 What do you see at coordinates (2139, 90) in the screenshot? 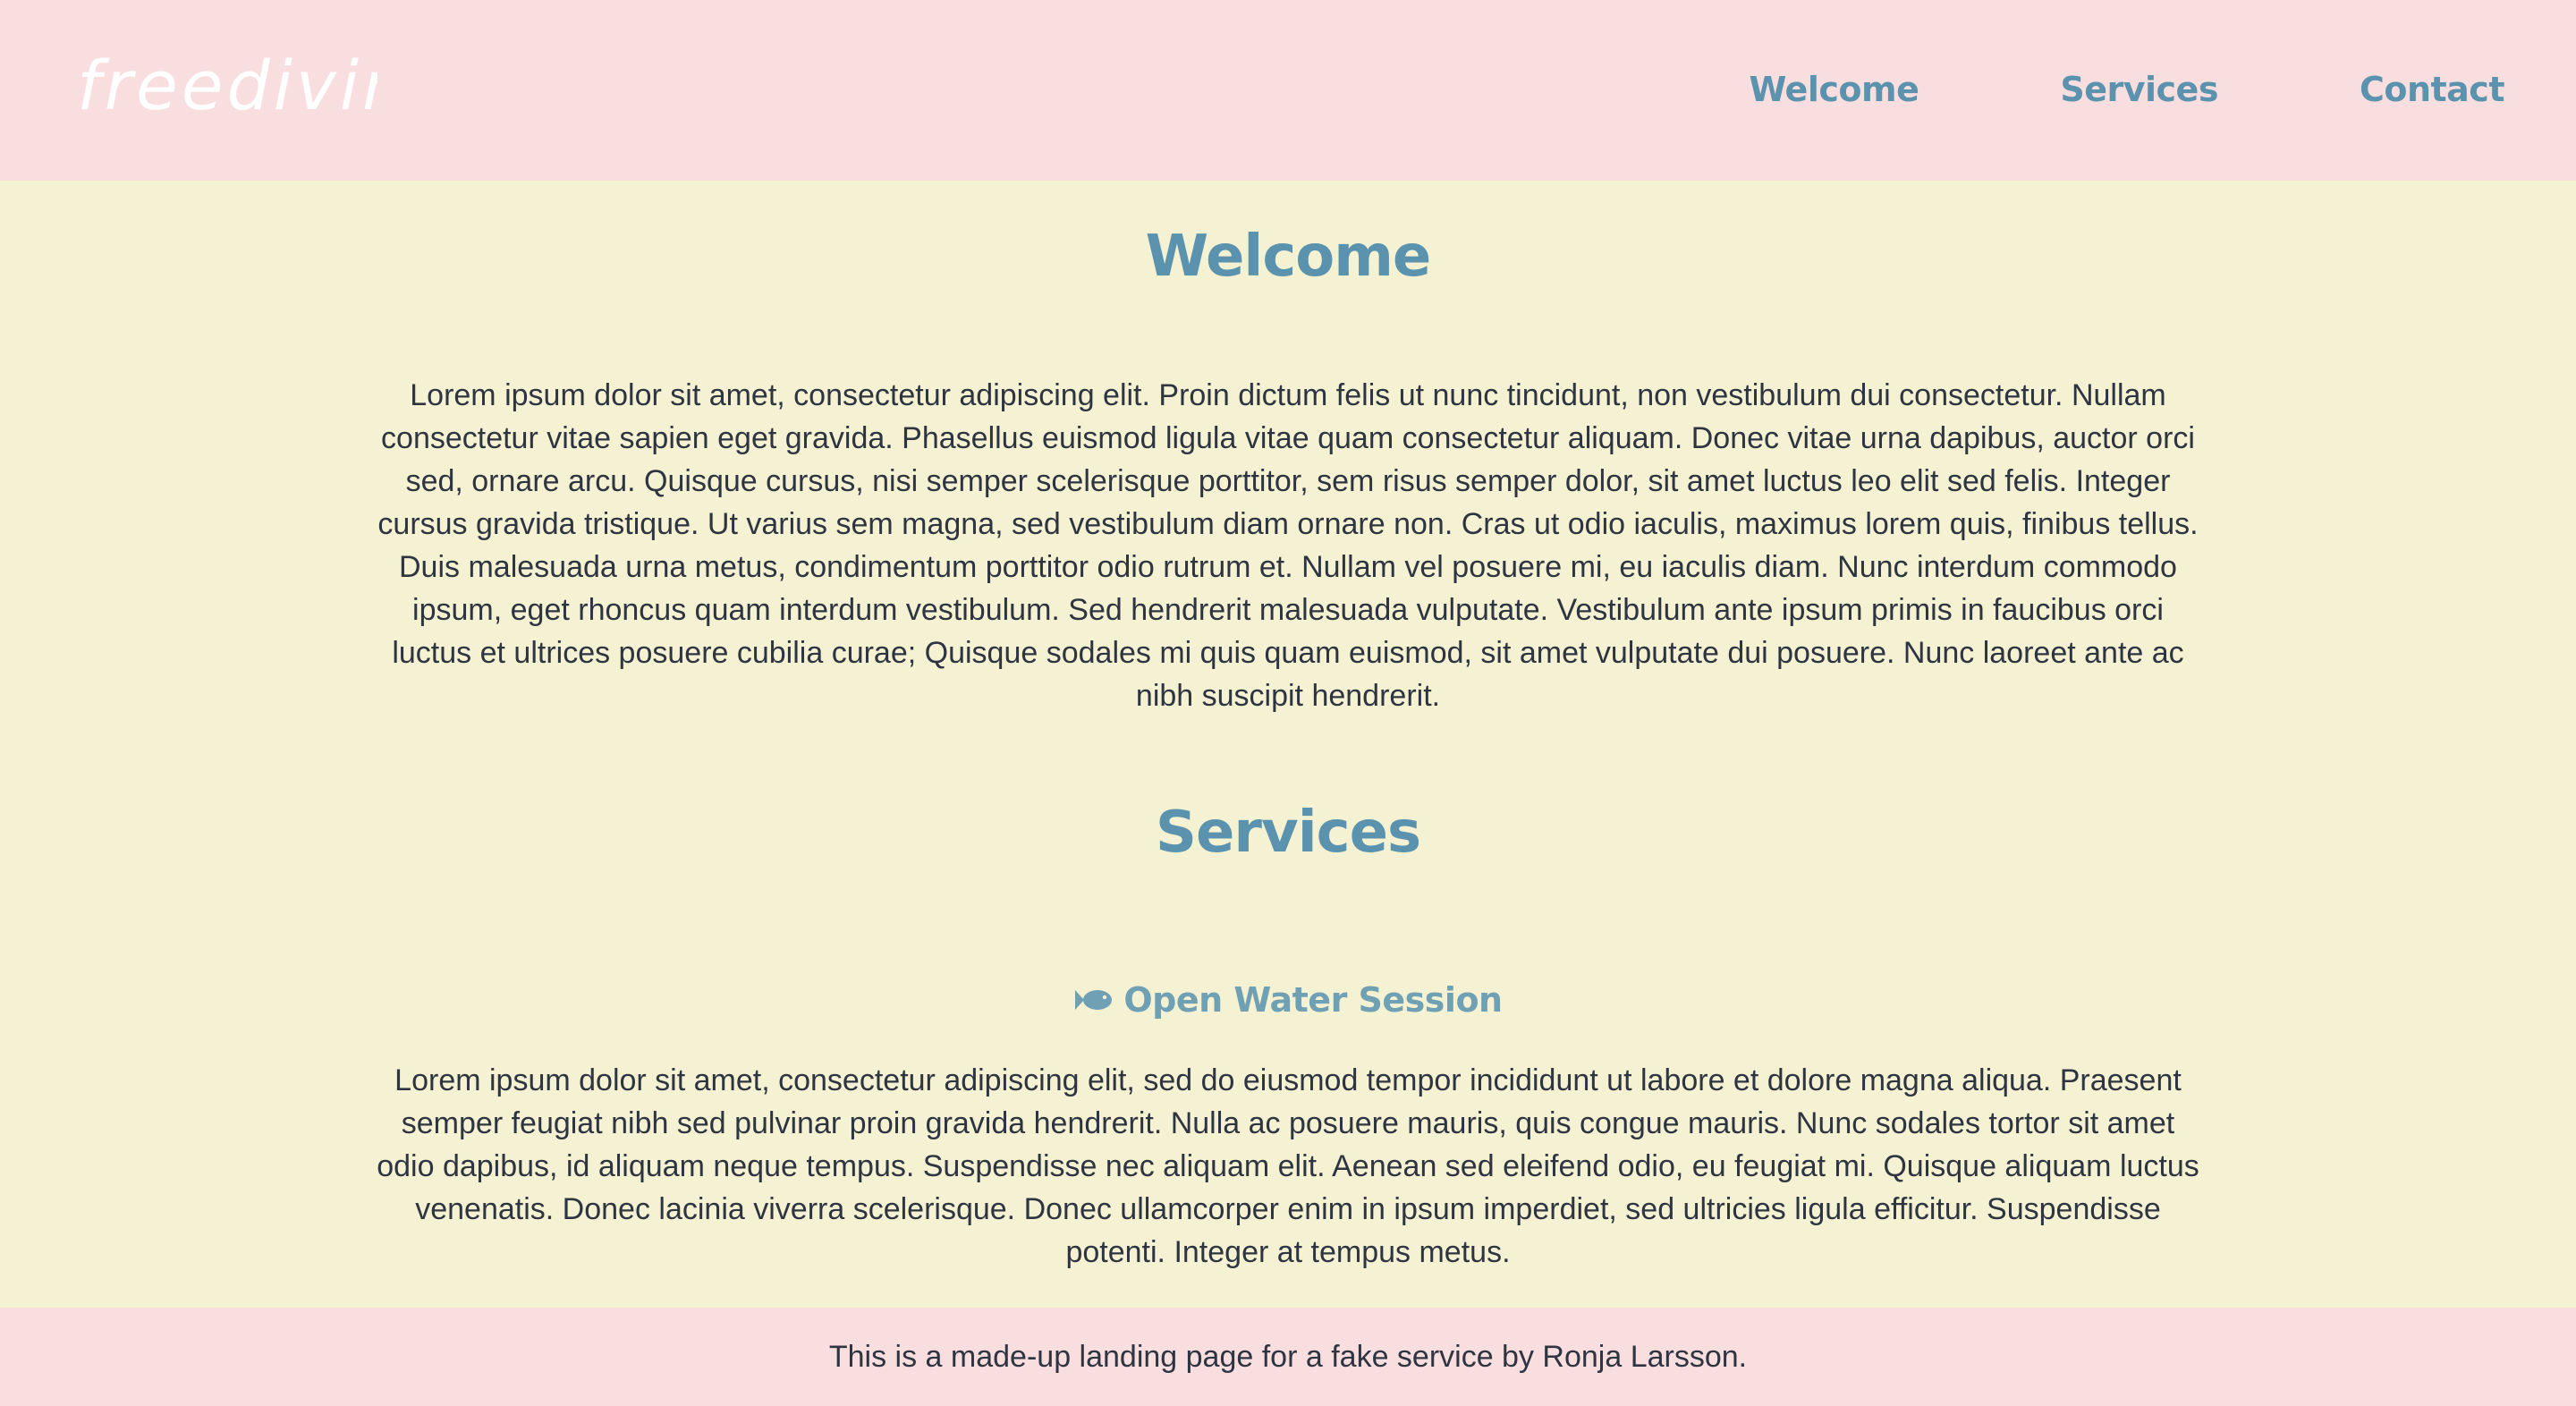
I see `nav-services-link: Services` at bounding box center [2139, 90].